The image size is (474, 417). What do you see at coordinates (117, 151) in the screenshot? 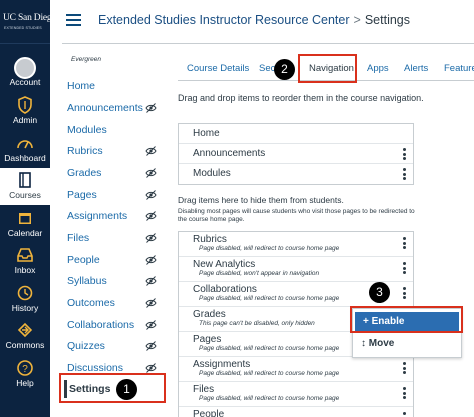
I see `course-nav-item-rubrics: Rubrics` at bounding box center [117, 151].